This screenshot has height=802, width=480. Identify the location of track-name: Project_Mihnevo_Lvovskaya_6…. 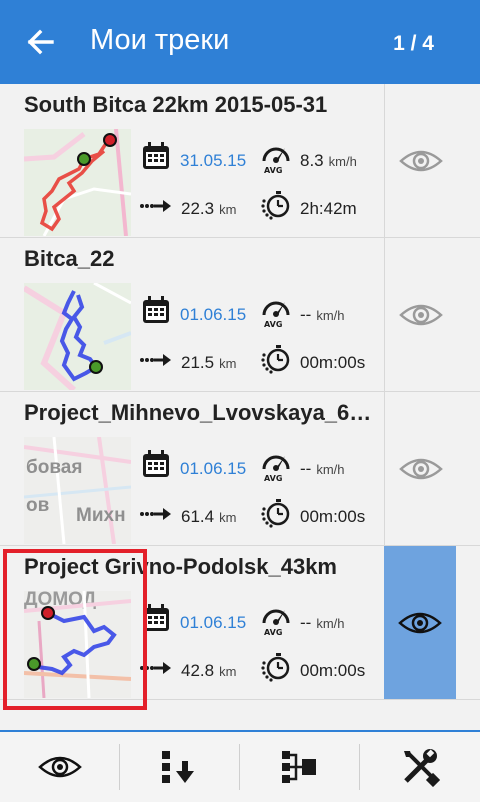
(198, 412).